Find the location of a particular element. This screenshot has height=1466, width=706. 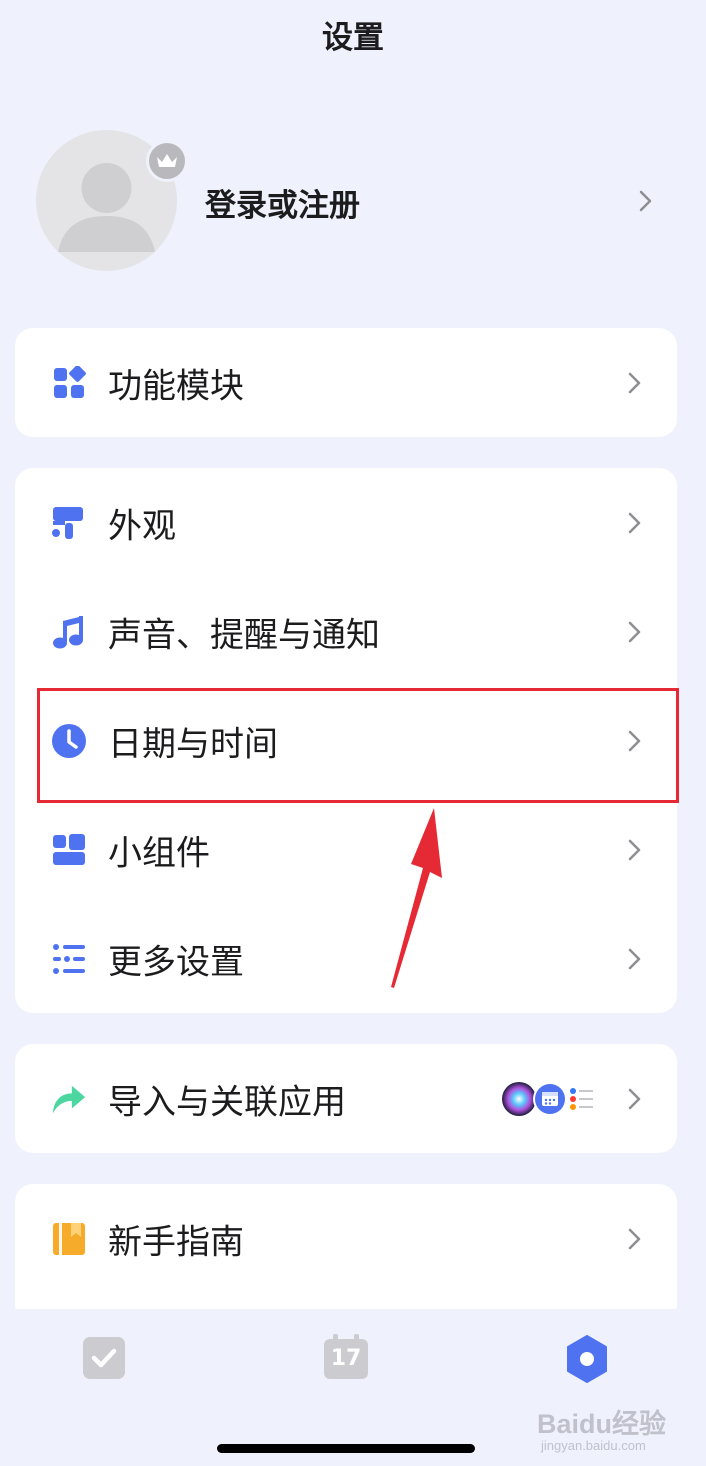

card-modules: 功能模块 is located at coordinates (346, 382).